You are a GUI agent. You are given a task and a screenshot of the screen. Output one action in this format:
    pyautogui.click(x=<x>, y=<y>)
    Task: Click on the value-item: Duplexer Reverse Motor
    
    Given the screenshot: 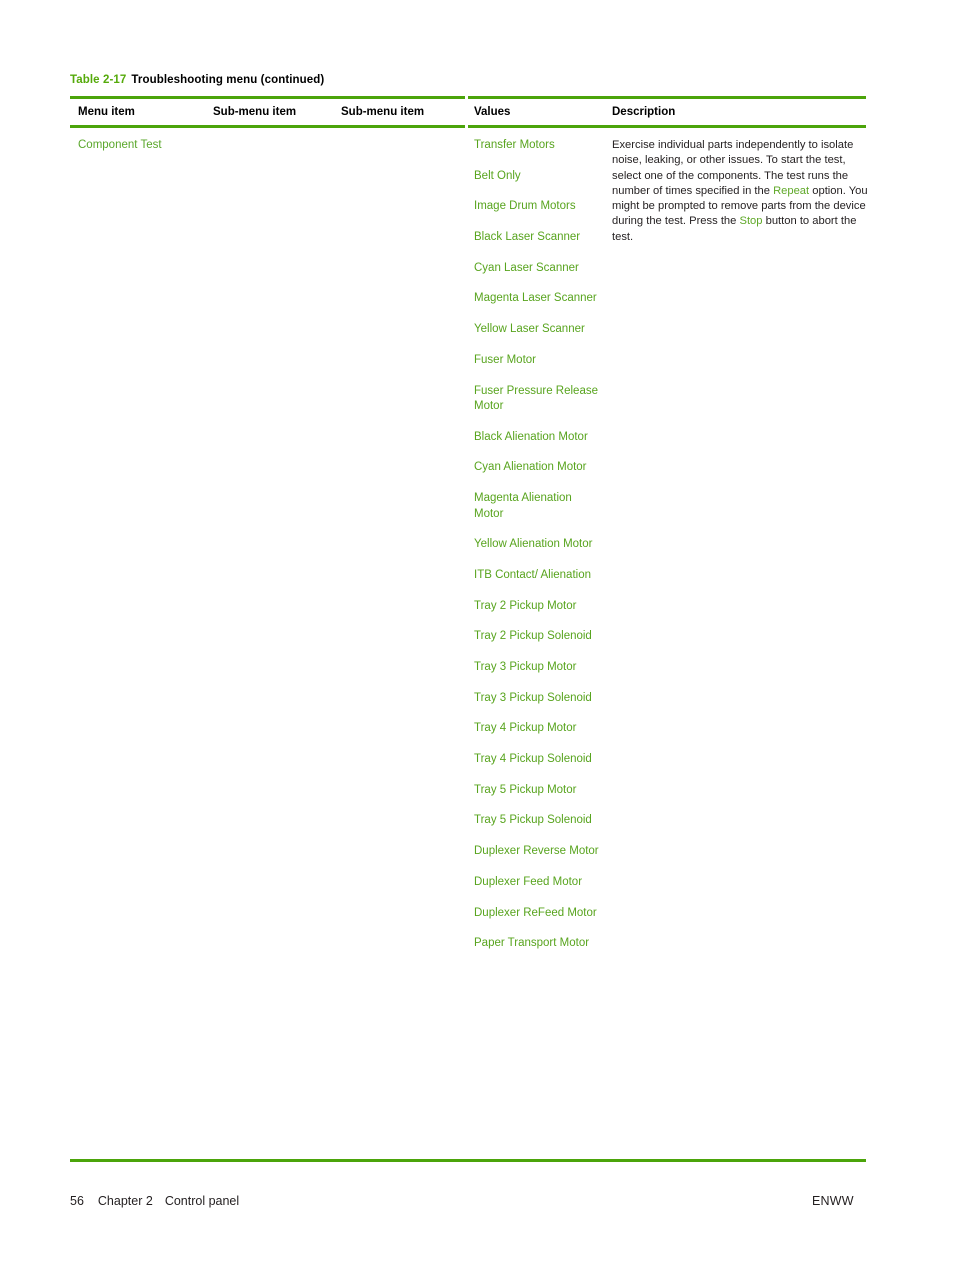 What is the action you would take?
    pyautogui.click(x=536, y=851)
    